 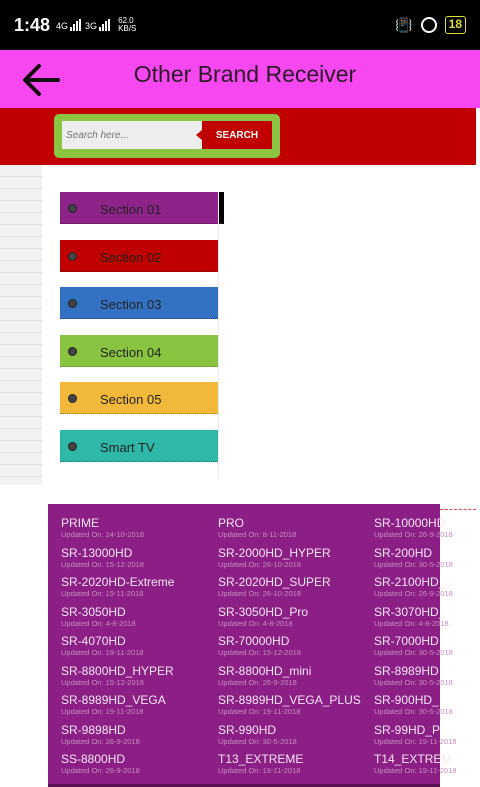 What do you see at coordinates (254, 641) in the screenshot?
I see `model-name: SR-70000HD` at bounding box center [254, 641].